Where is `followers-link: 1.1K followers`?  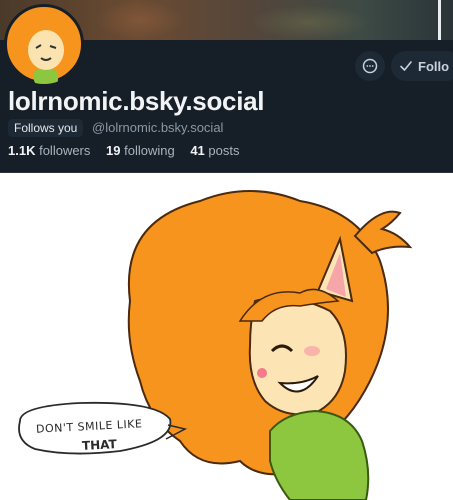
followers-link: 1.1K followers is located at coordinates (52, 150).